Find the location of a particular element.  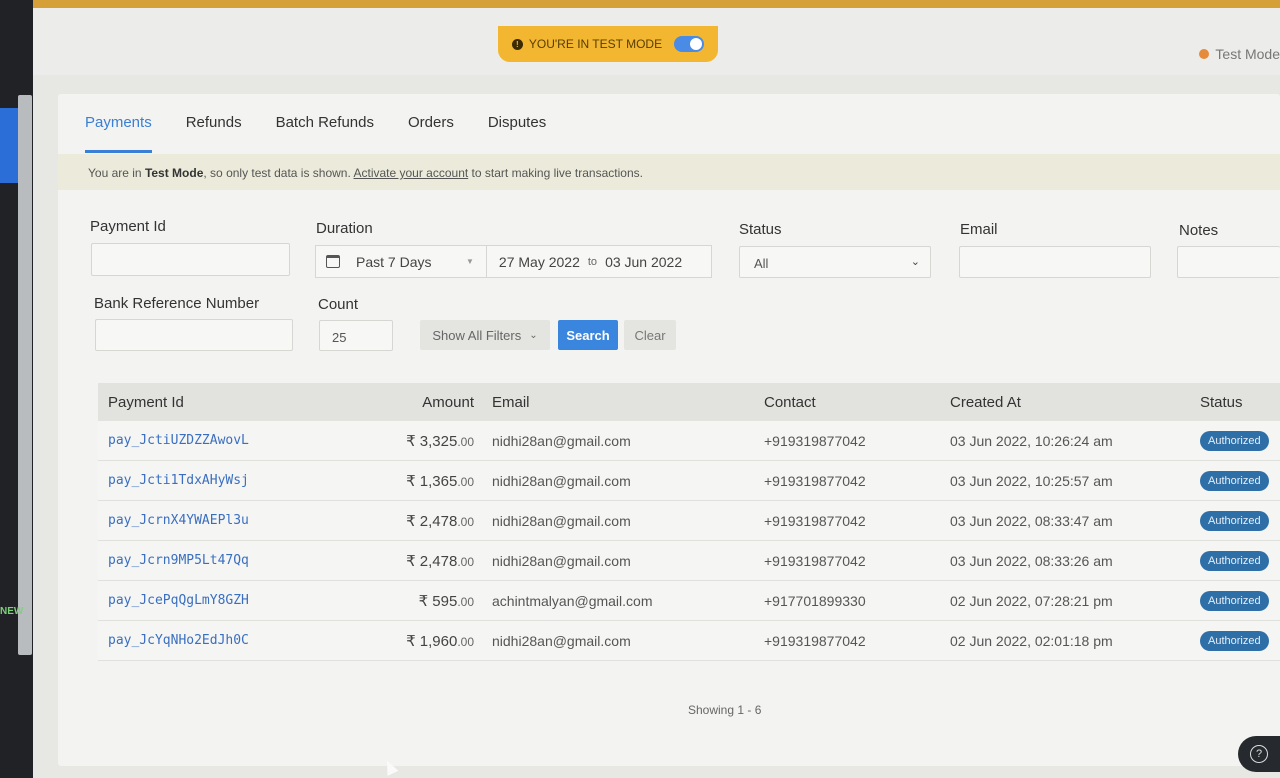

clear-button: Clear is located at coordinates (650, 335).